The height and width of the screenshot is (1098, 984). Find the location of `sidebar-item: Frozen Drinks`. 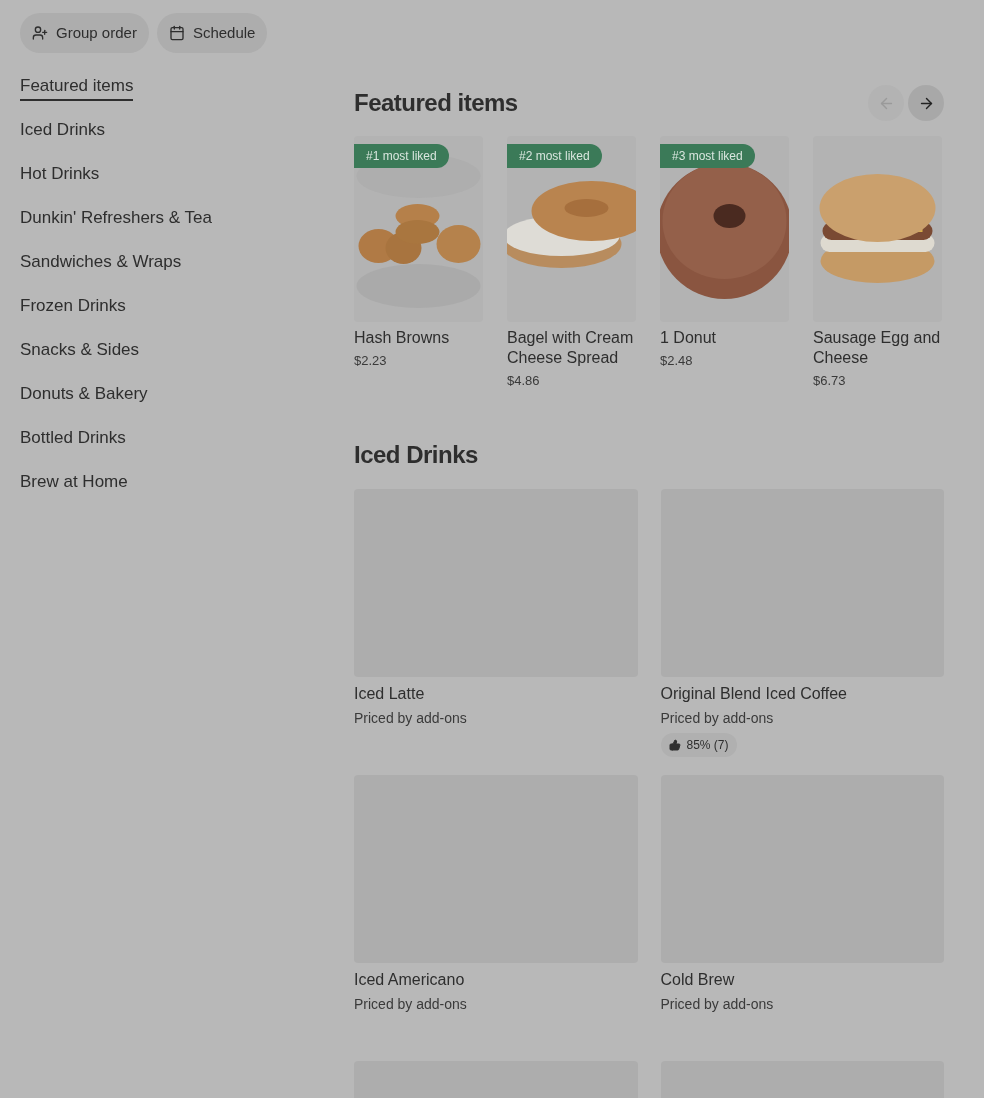

sidebar-item: Frozen Drinks is located at coordinates (73, 317).